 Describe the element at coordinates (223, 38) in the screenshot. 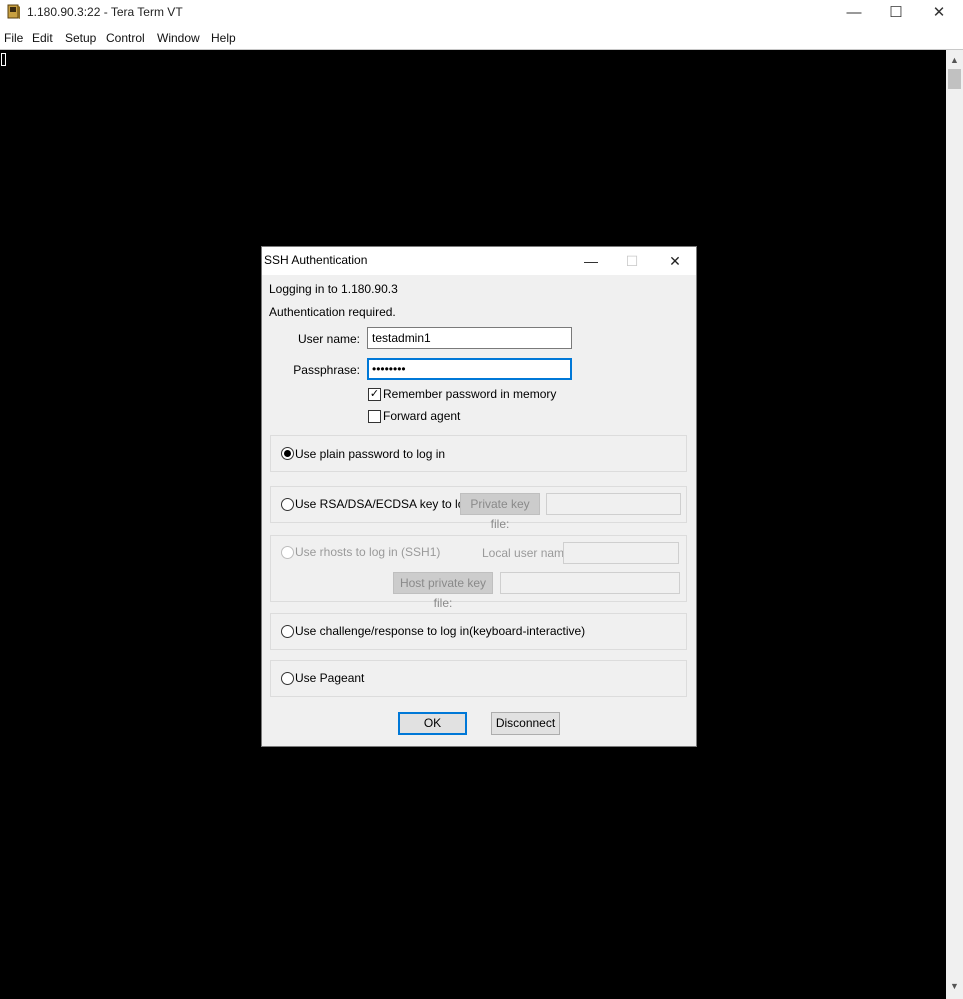

I see `menu-help: Help` at that location.